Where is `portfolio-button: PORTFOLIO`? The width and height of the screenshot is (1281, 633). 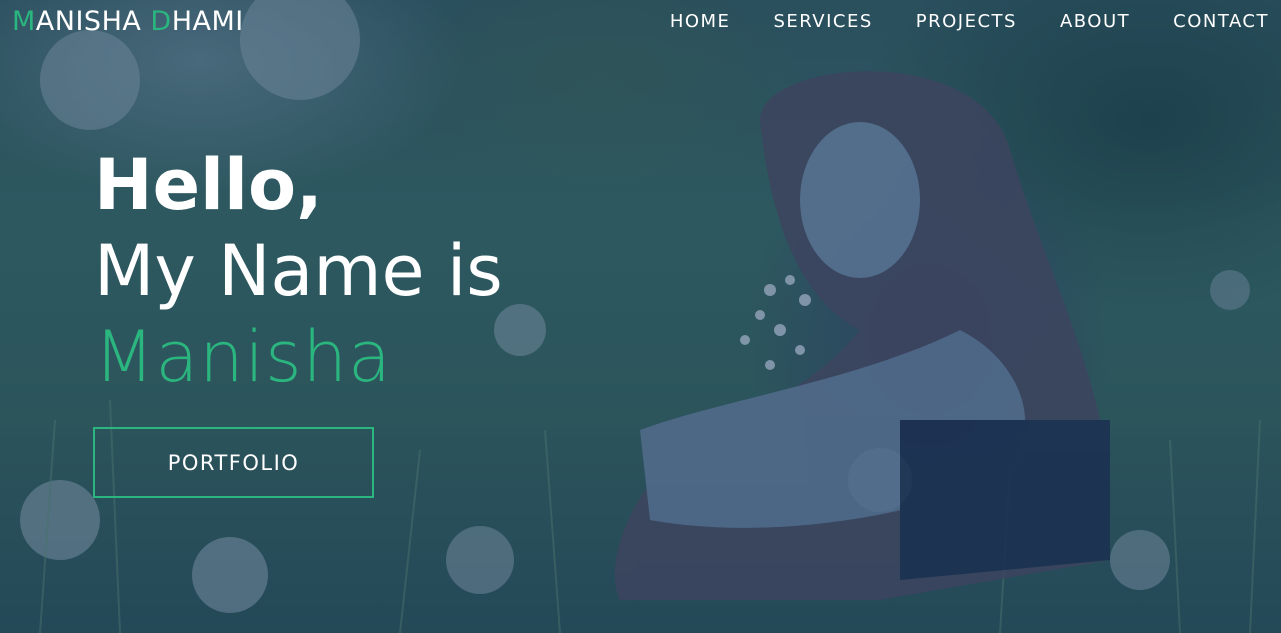
portfolio-button: PORTFOLIO is located at coordinates (233, 462).